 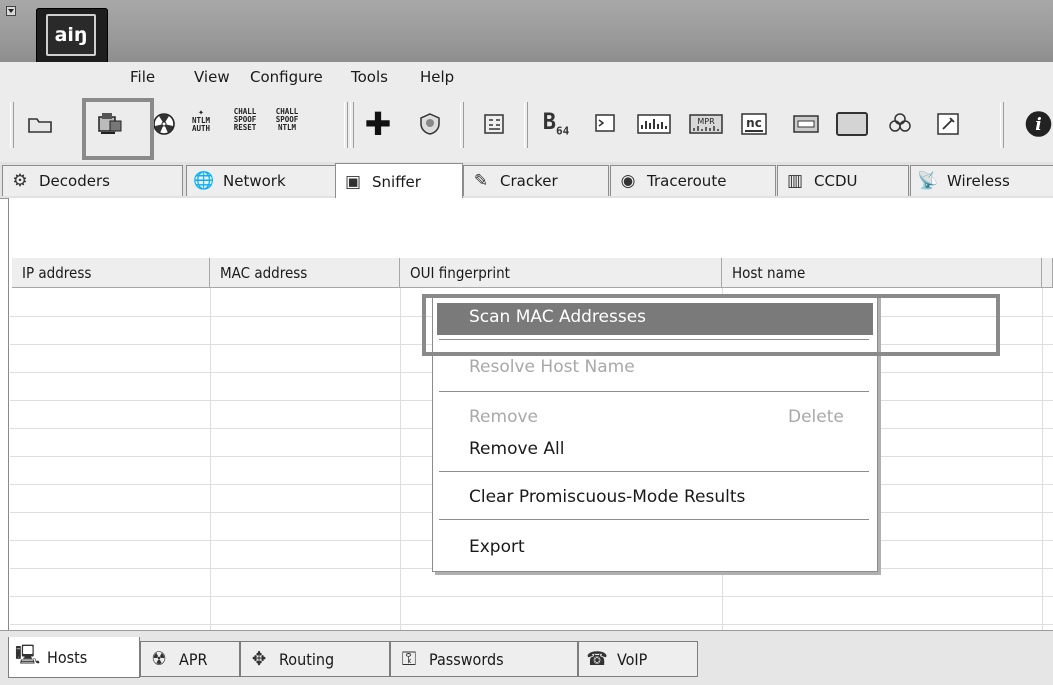 I want to click on menu-item-clear-promiscuous: Clear Promiscuous-Mode Results, so click(x=607, y=497).